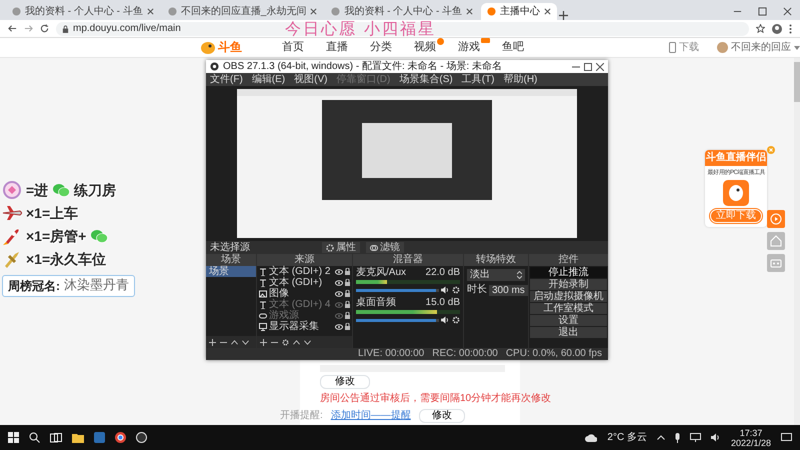 The image size is (800, 450). Describe the element at coordinates (208, 47) in the screenshot. I see `fish-logo-icon` at that location.